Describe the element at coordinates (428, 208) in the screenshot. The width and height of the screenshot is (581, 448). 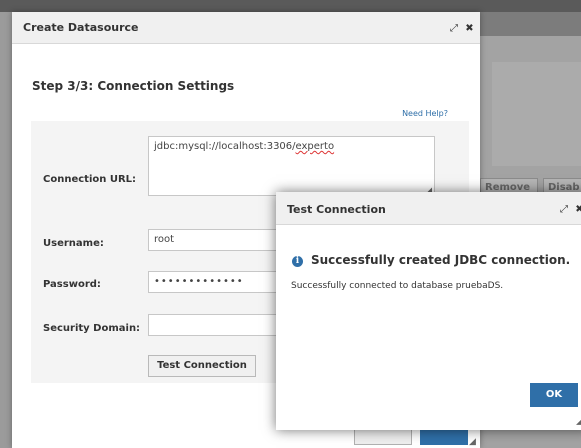
I see `test-dialog-header: Test Connection ⤢ ✖` at that location.